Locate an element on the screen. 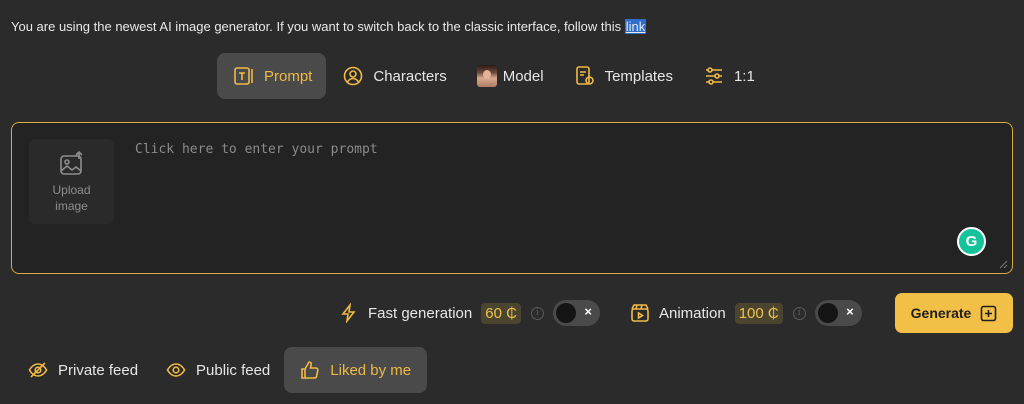 This screenshot has height=404, width=1024. clapperboard-icon is located at coordinates (640, 313).